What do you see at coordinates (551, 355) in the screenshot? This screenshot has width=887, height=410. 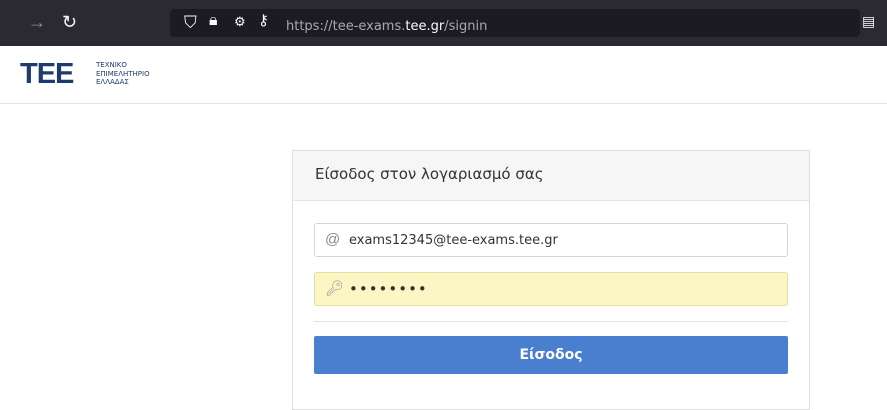 I see `signin-button: Είσοδος` at bounding box center [551, 355].